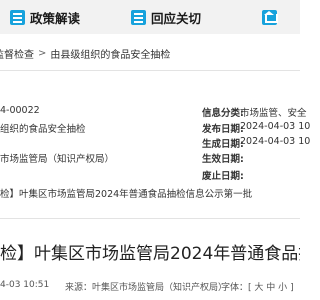  Describe the element at coordinates (17, 53) in the screenshot. I see `breadcrumb-item-supervision: 监督检查` at that location.